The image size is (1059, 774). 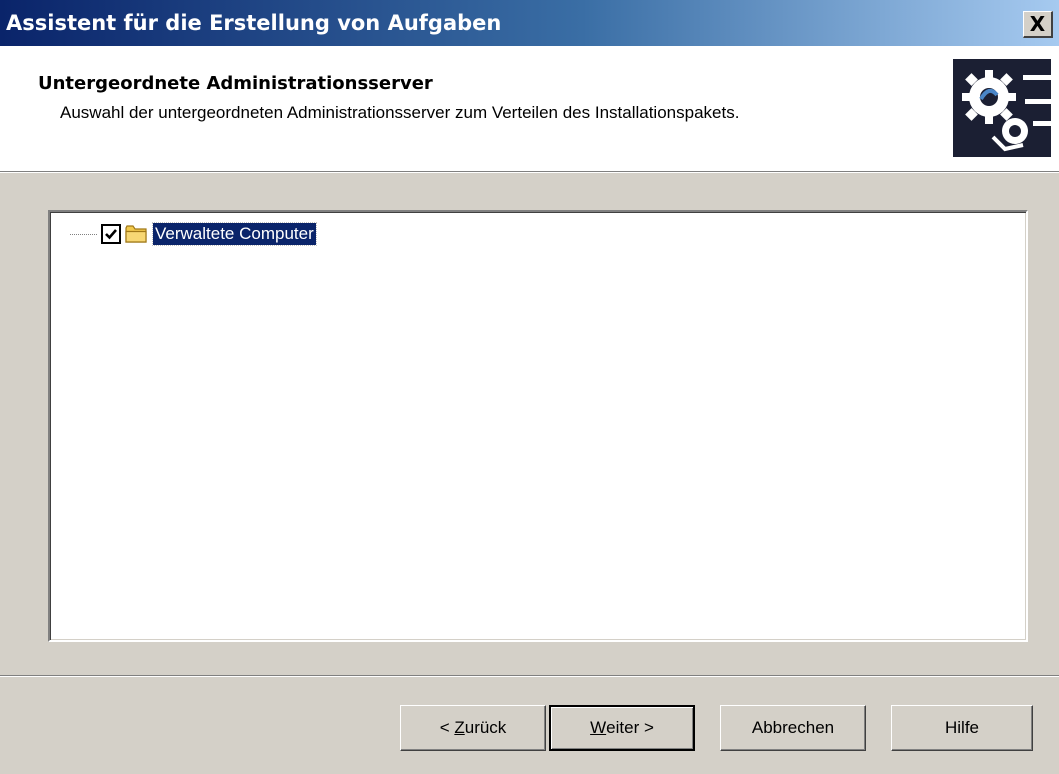 I want to click on tree-item-label: Verwaltete Computer, so click(x=234, y=234).